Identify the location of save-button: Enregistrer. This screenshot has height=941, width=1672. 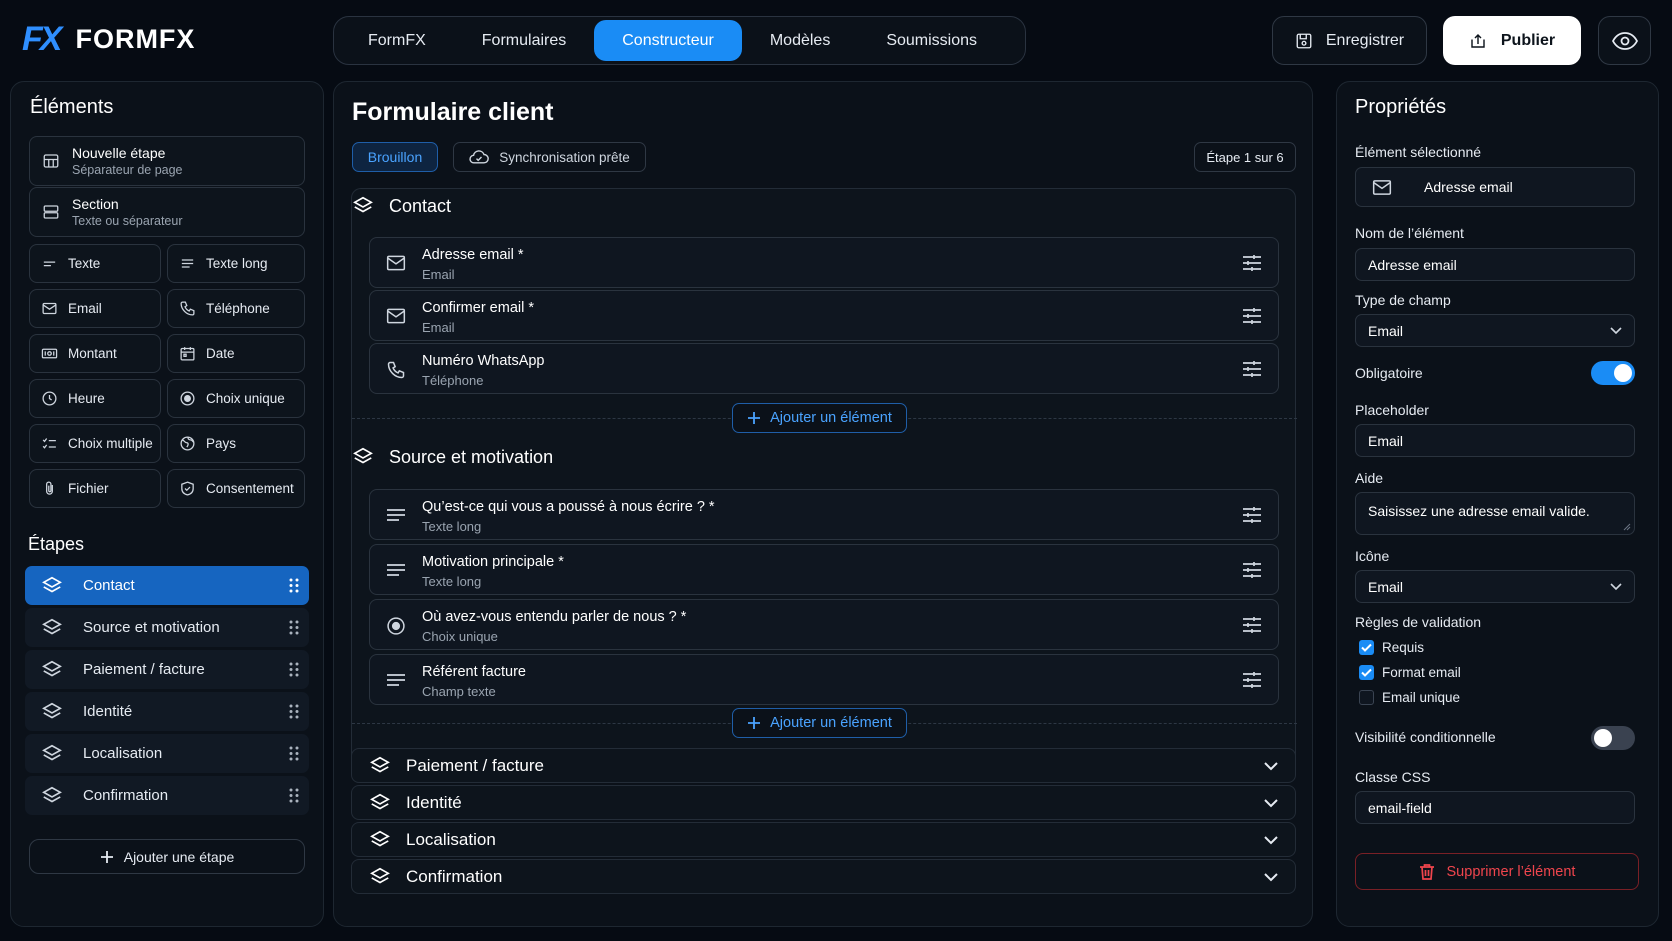
(1349, 40).